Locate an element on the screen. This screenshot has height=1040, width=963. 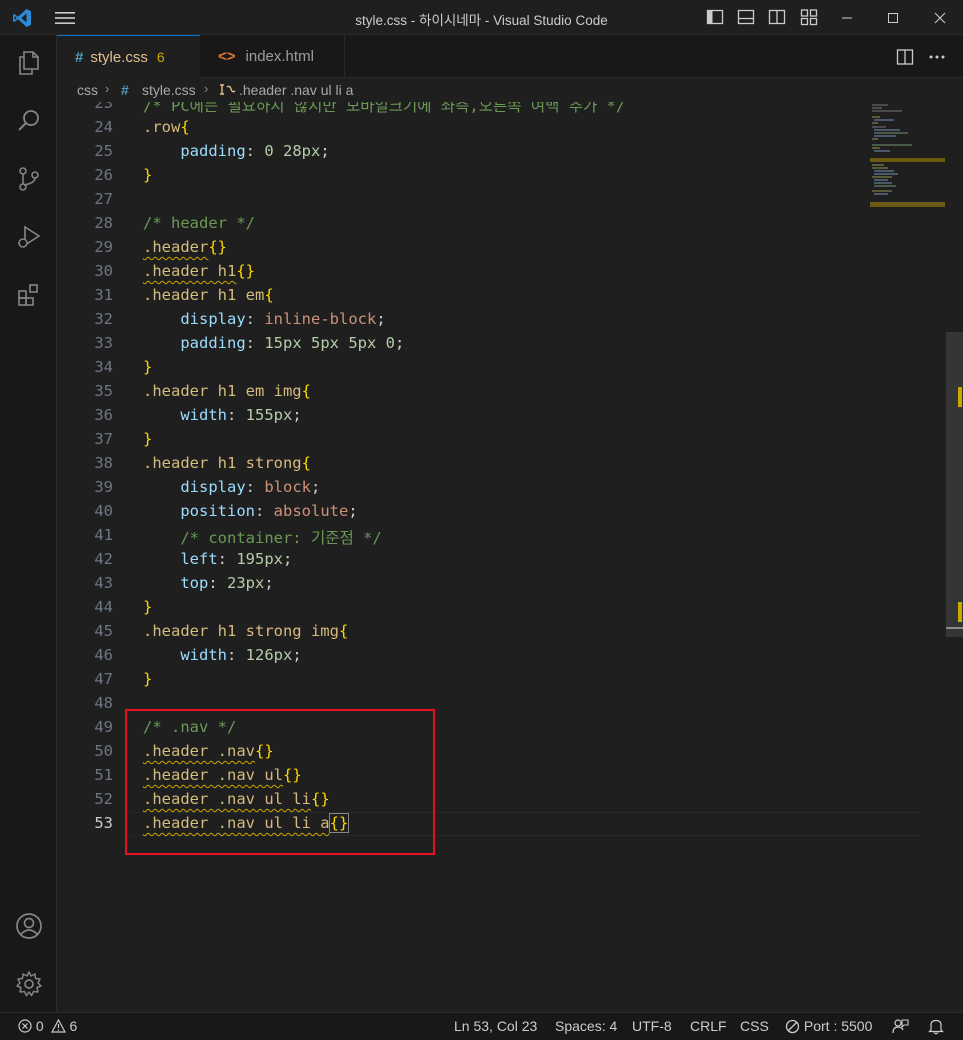
code-line: 52 .header .nav ul li{} is located at coordinates (510, 800).